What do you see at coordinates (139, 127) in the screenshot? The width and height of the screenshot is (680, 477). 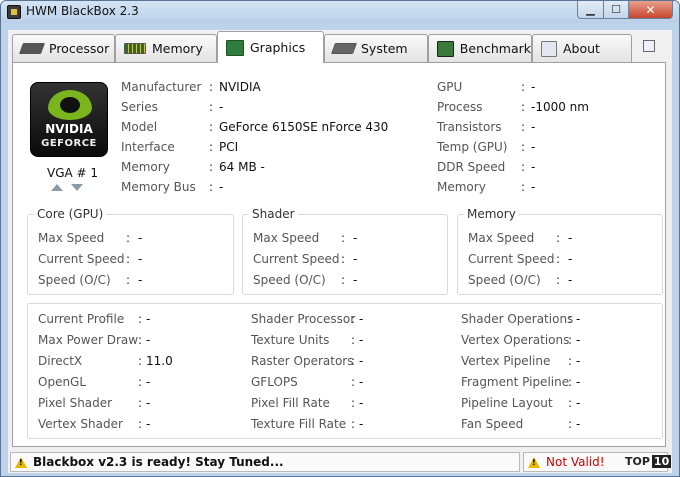 I see `field-label: Model` at bounding box center [139, 127].